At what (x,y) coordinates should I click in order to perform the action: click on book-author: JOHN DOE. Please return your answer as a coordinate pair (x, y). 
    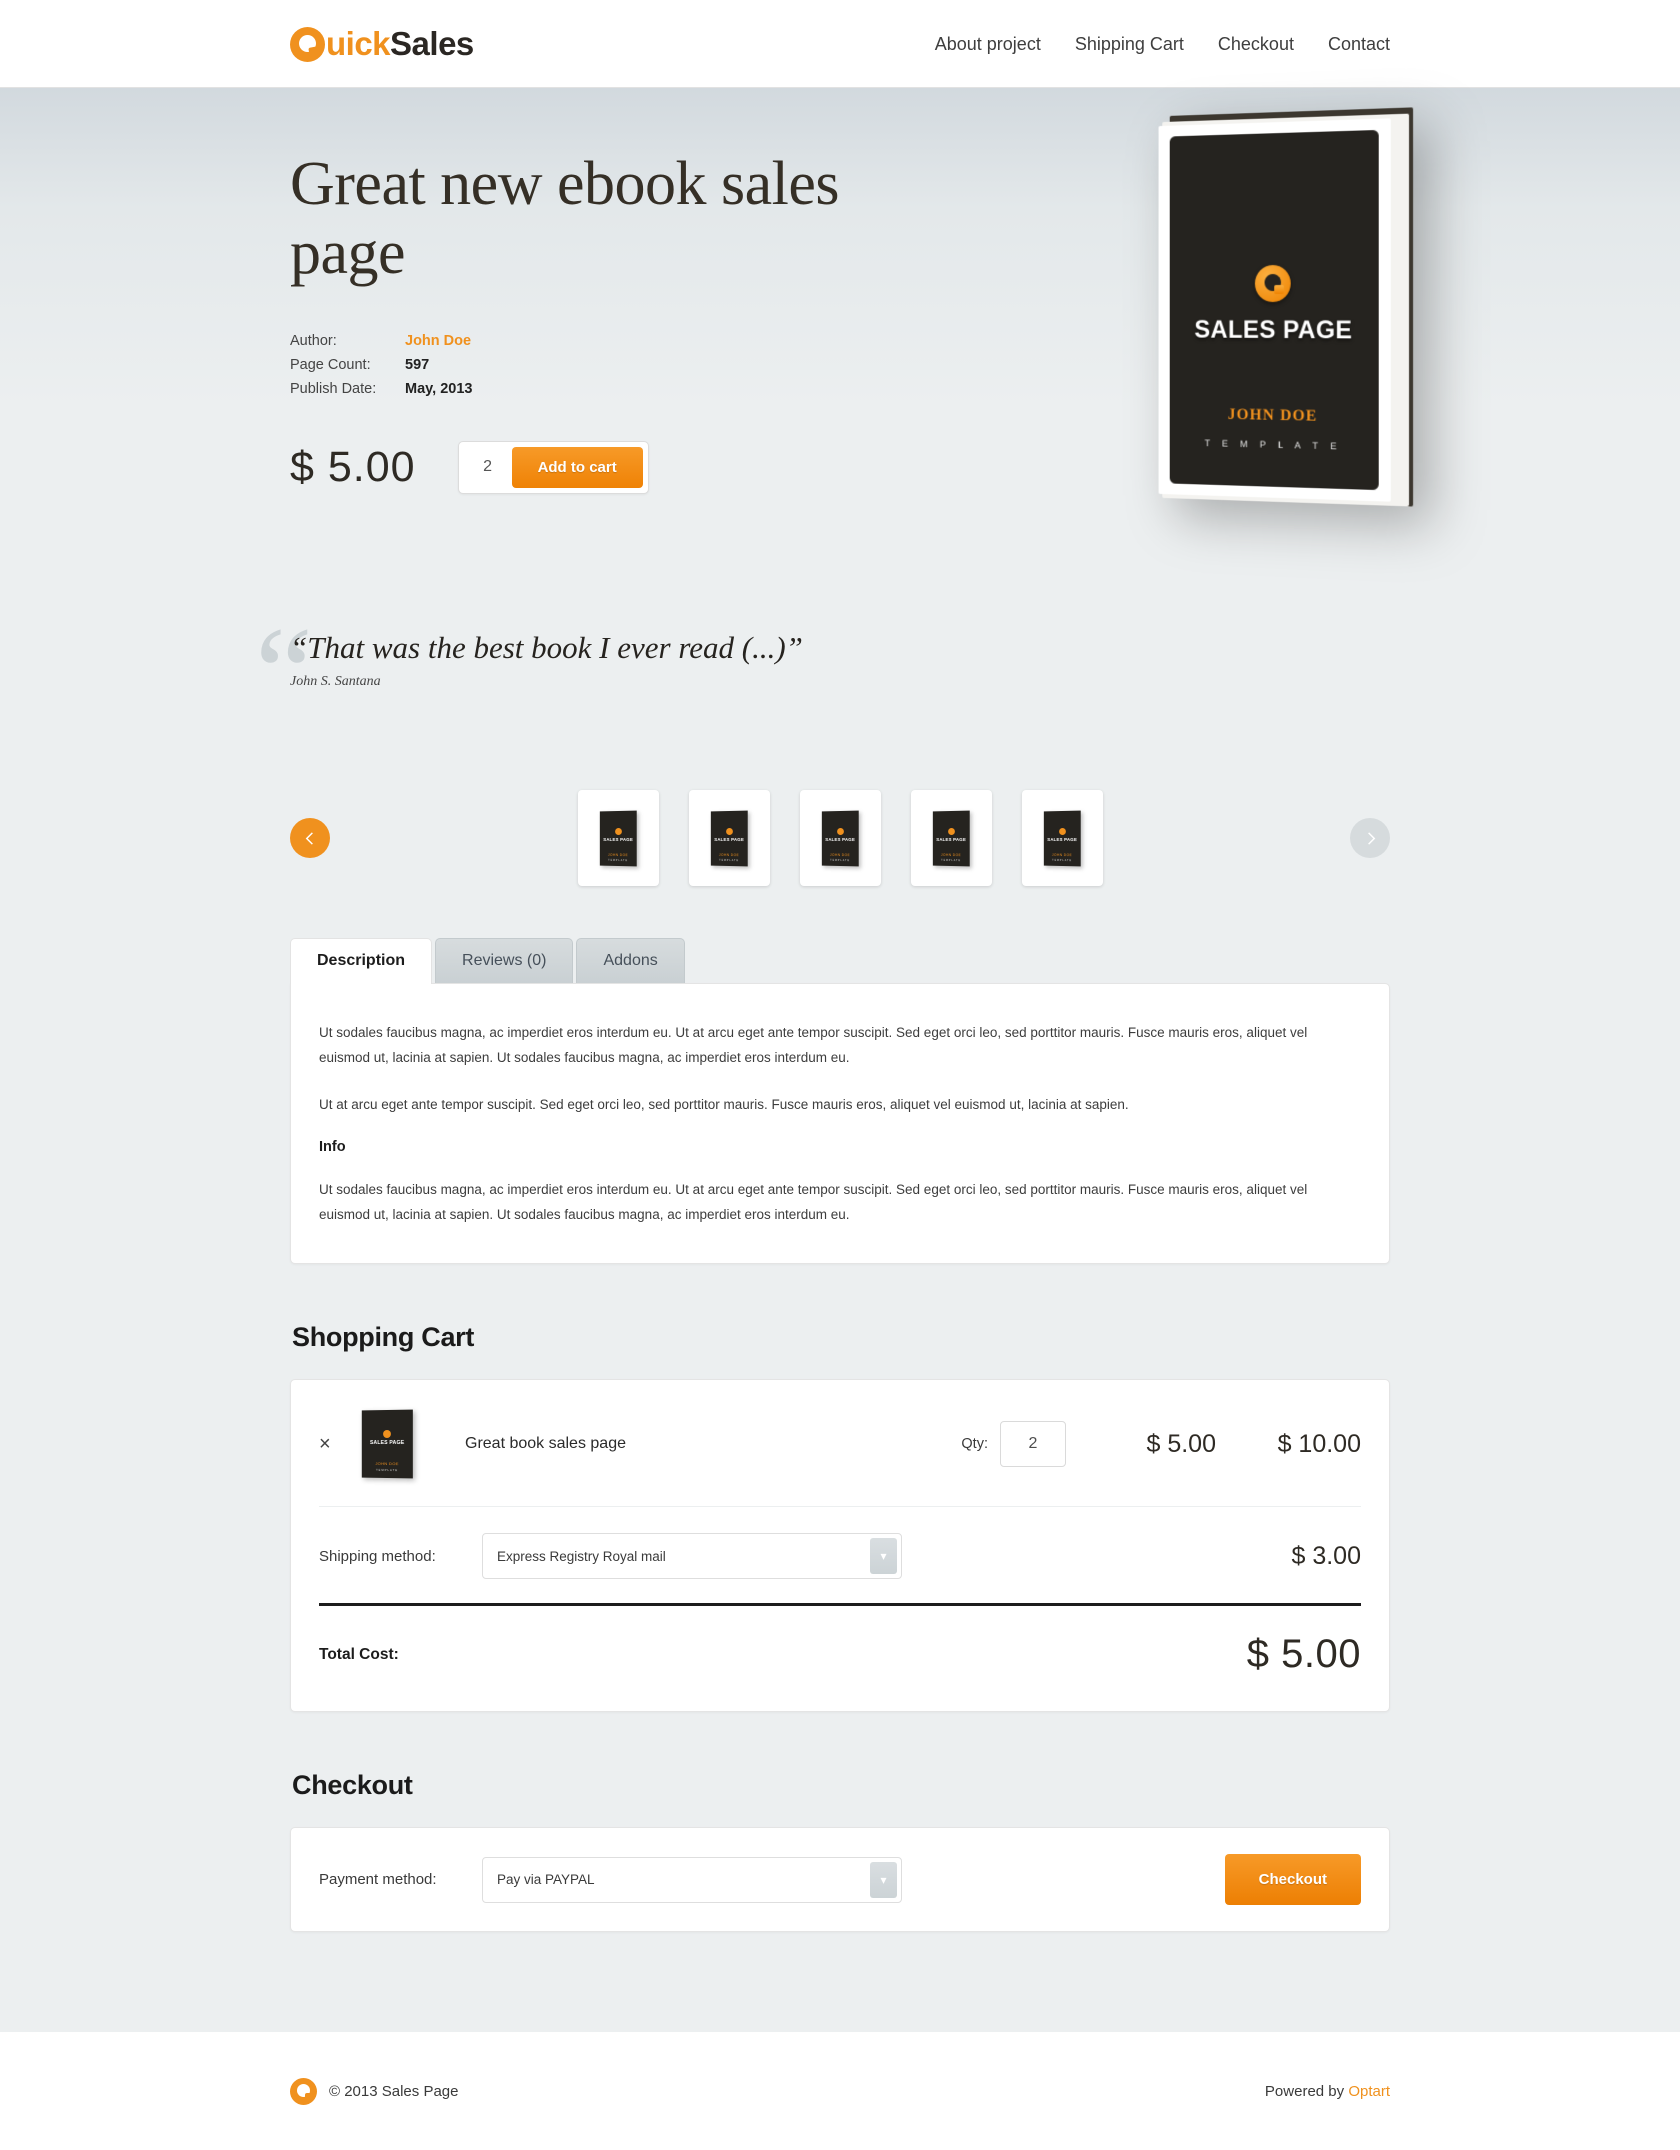
    Looking at the image, I should click on (1272, 415).